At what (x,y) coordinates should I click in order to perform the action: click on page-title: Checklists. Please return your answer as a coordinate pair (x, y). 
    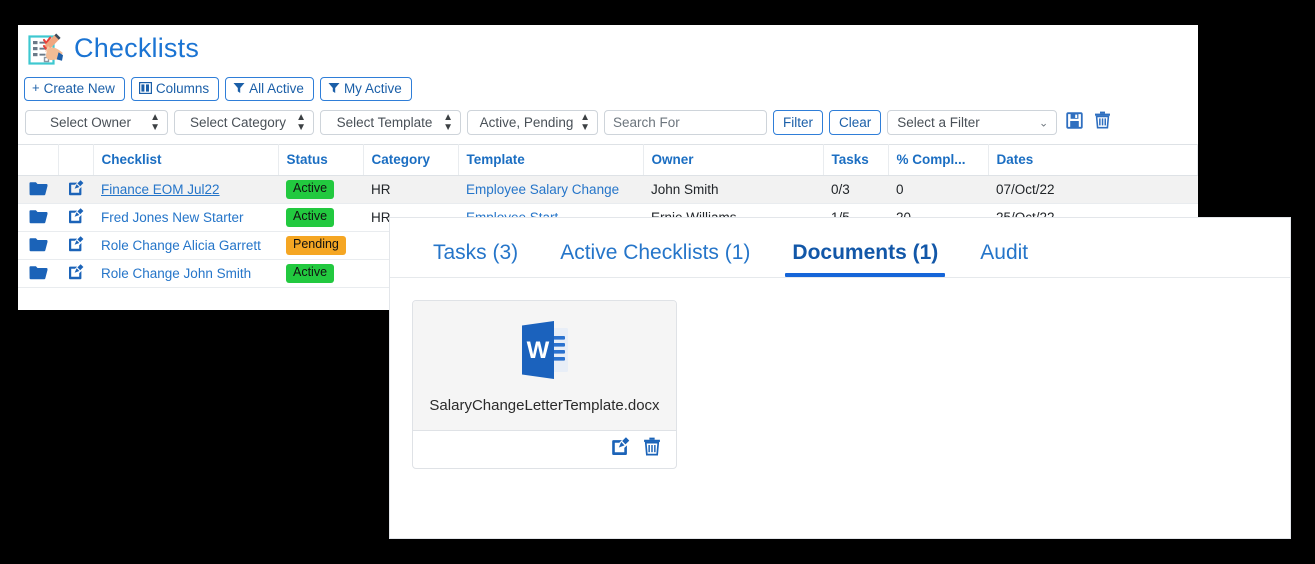
    Looking at the image, I should click on (137, 48).